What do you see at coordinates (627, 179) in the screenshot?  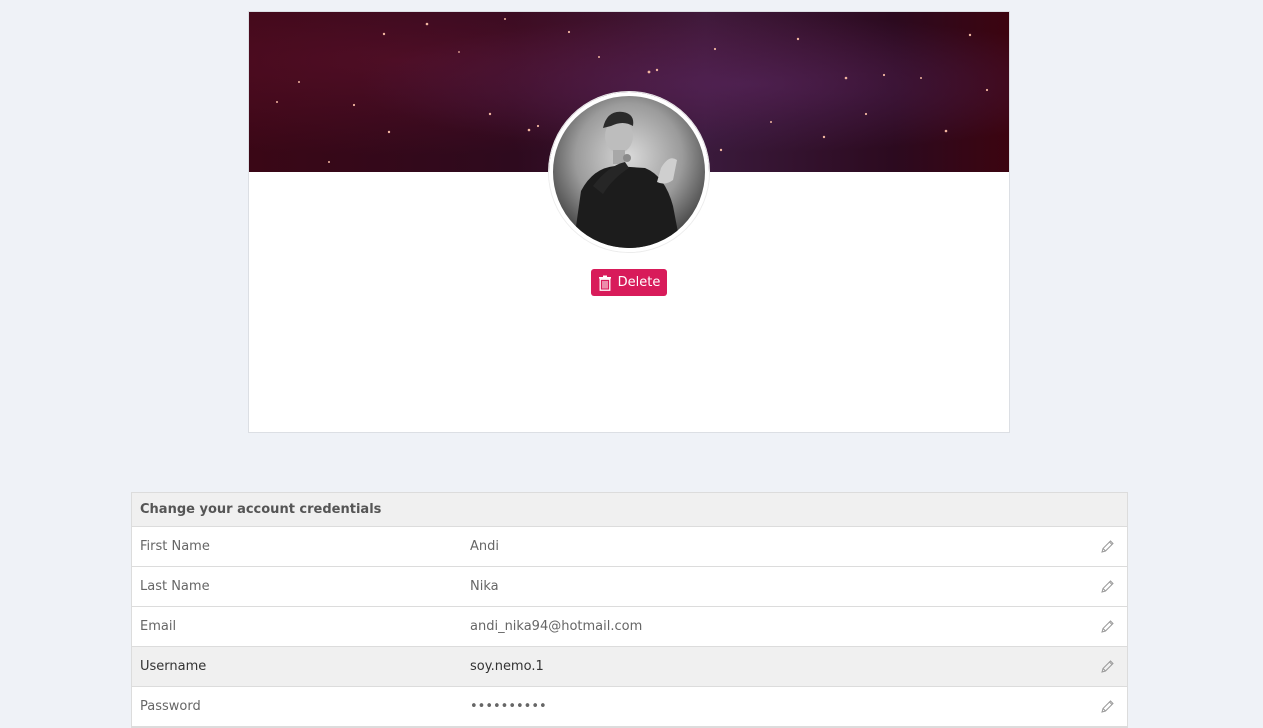 I see `avatar-photo` at bounding box center [627, 179].